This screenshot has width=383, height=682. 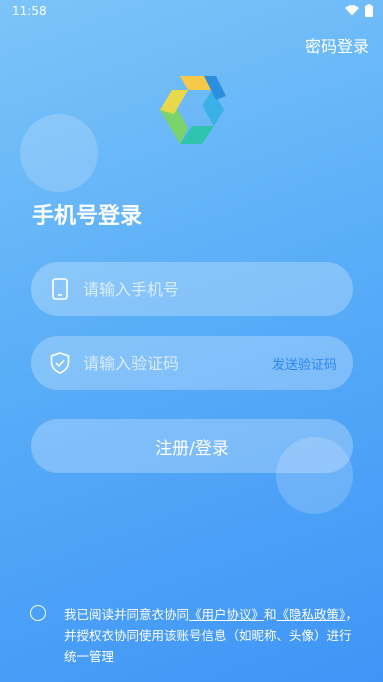 I want to click on status-bar: 11:58, so click(x=191, y=11).